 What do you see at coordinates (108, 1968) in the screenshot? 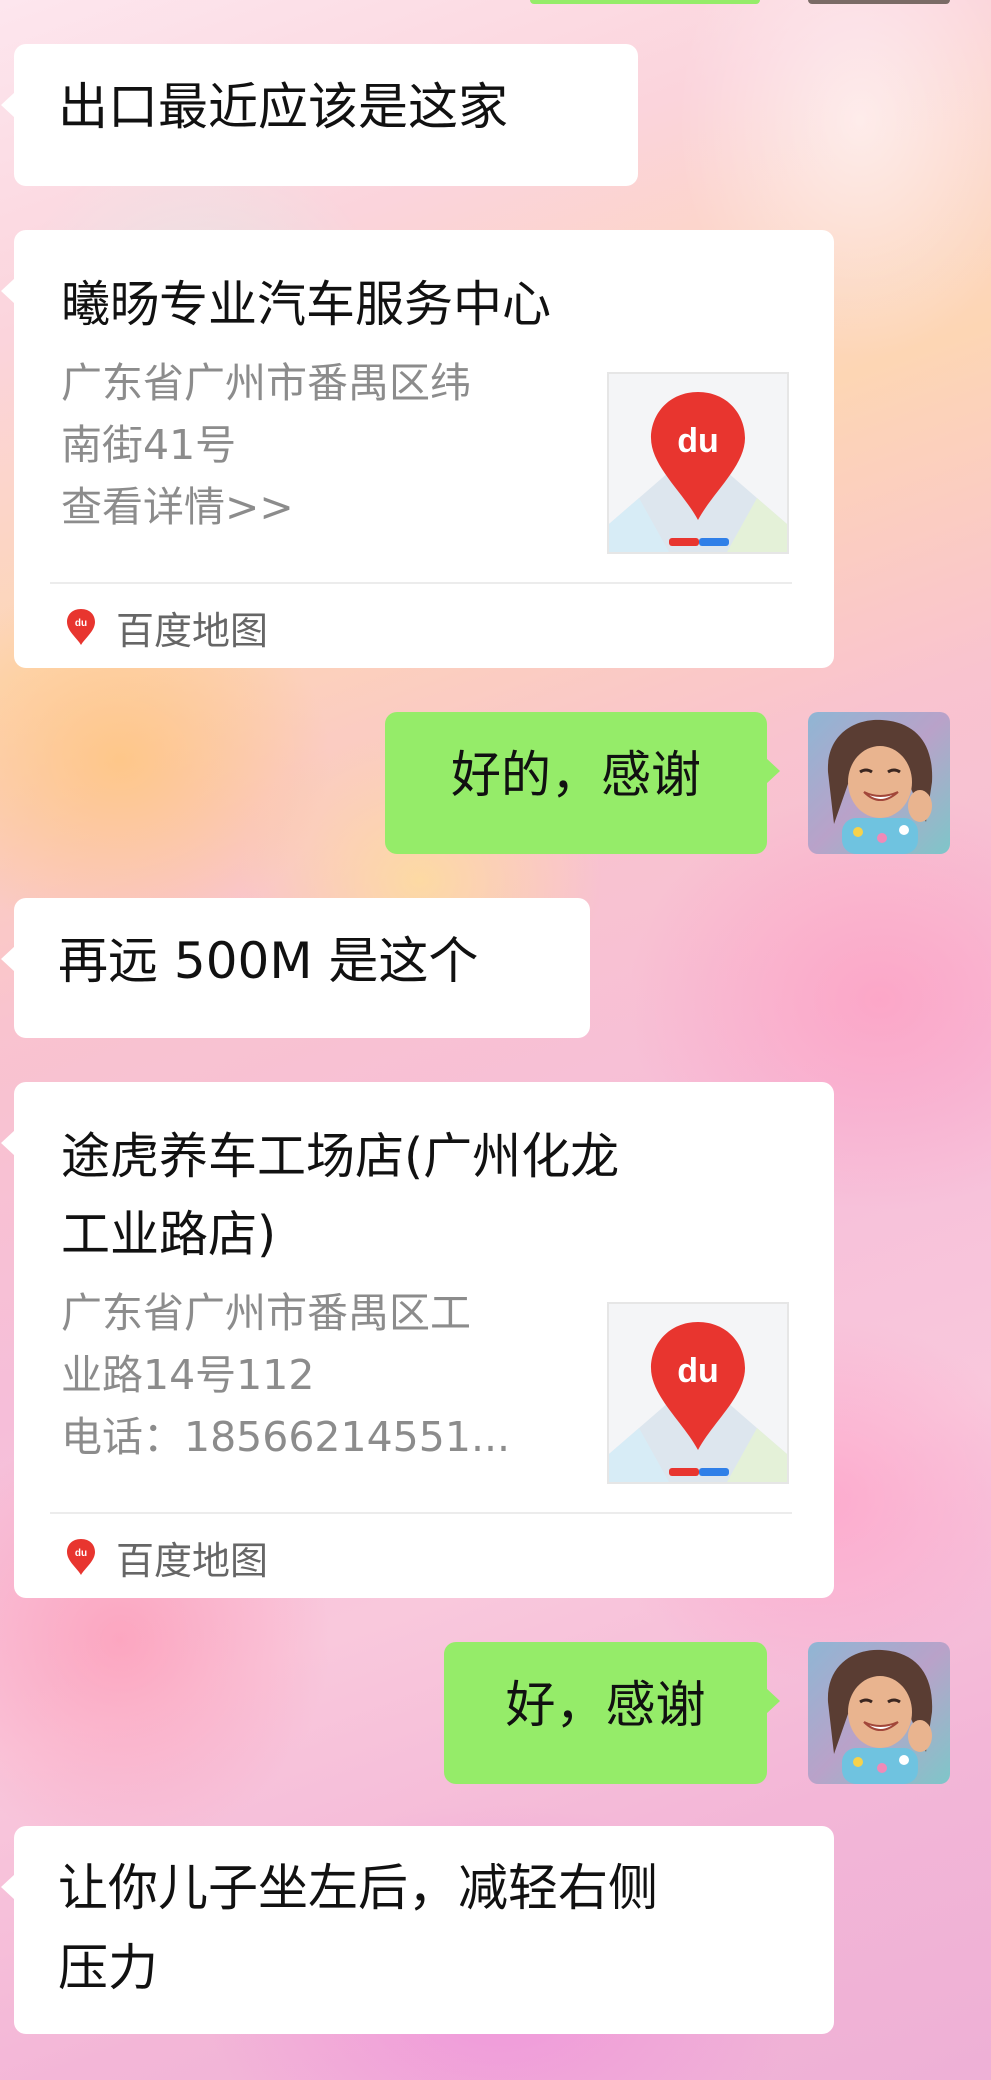
I see `message-line-2: 压力` at bounding box center [108, 1968].